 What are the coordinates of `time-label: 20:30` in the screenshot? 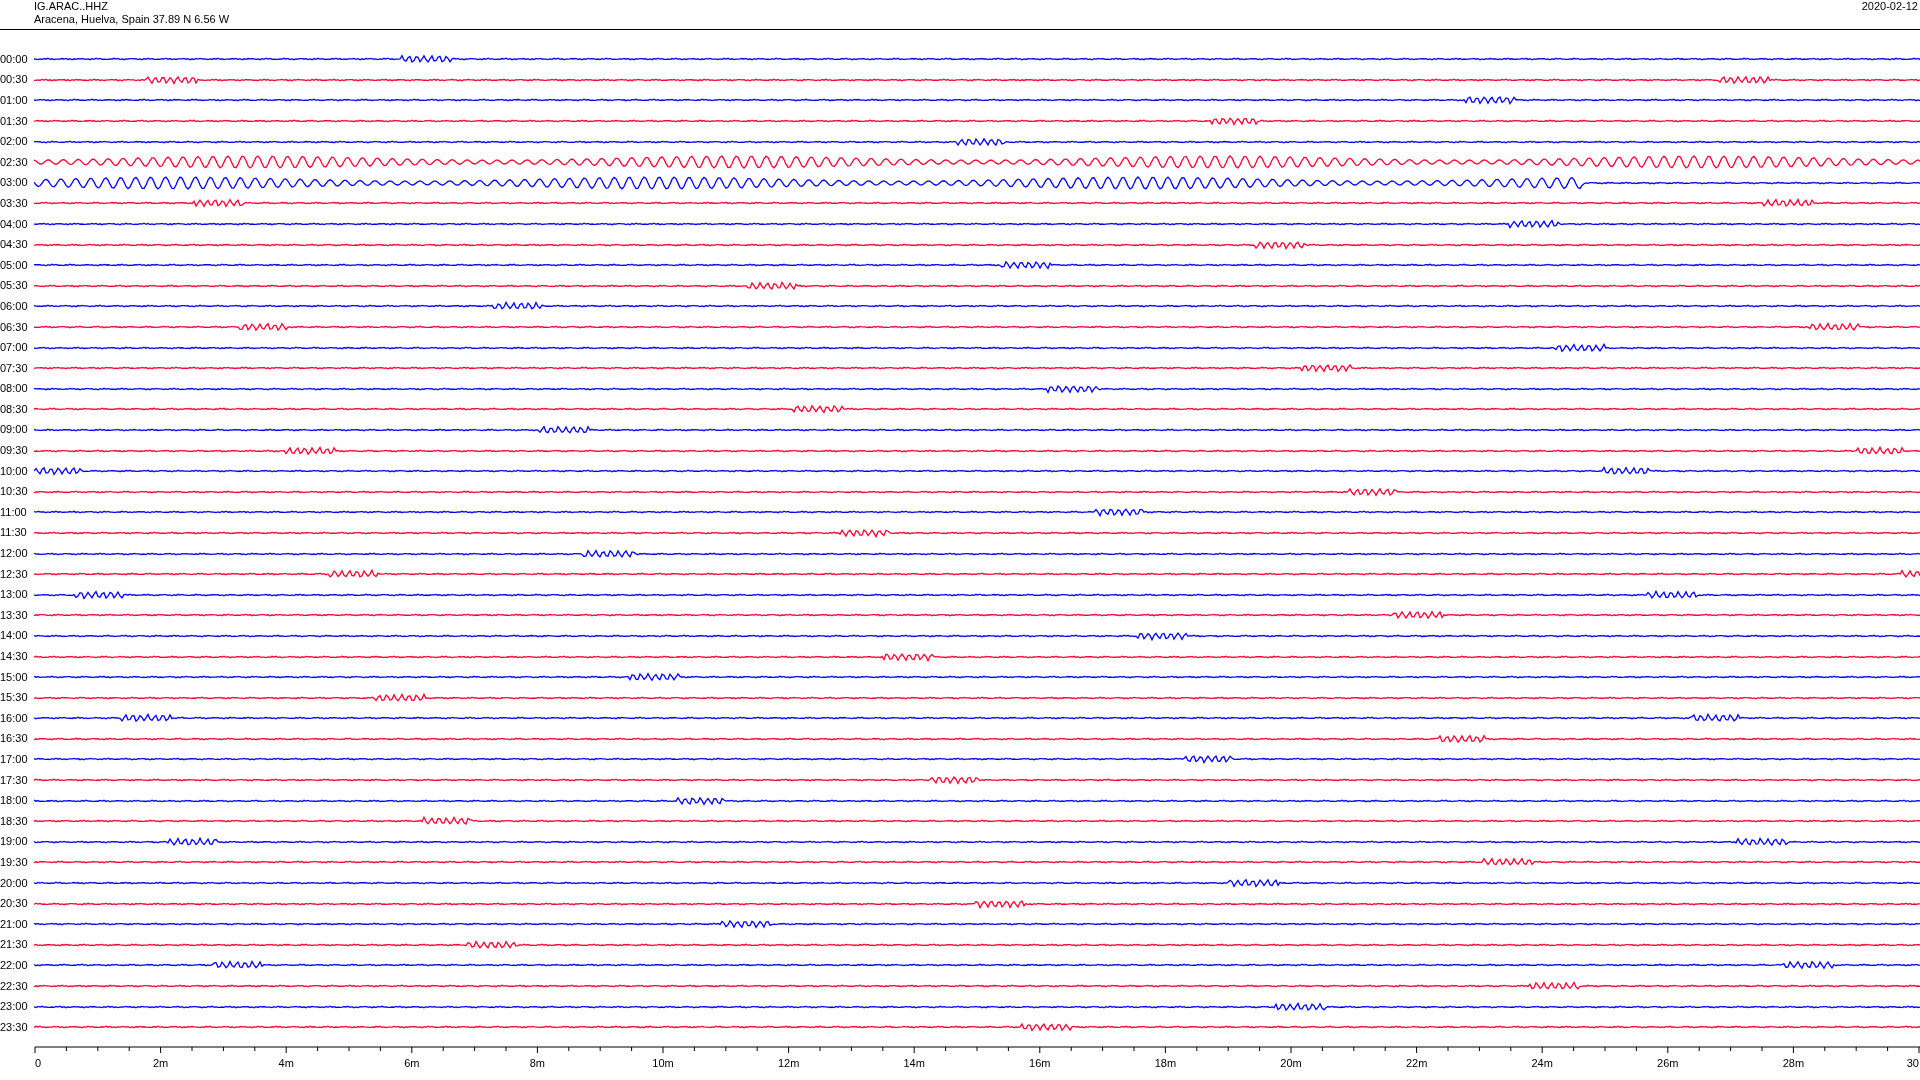 It's located at (14, 904).